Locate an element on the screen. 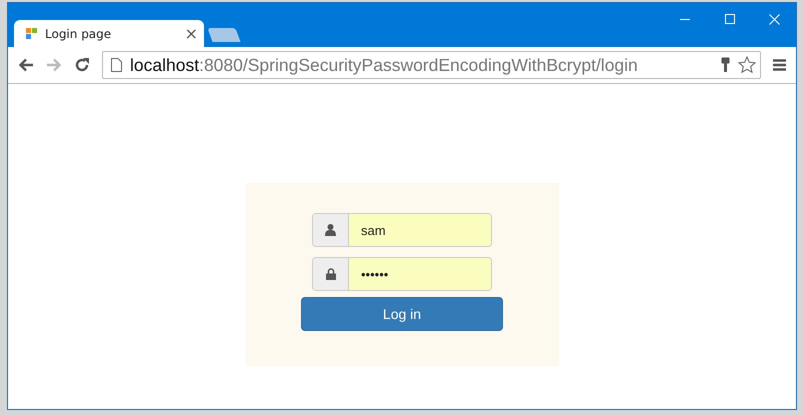 The width and height of the screenshot is (804, 416). menu-icon is located at coordinates (779, 65).